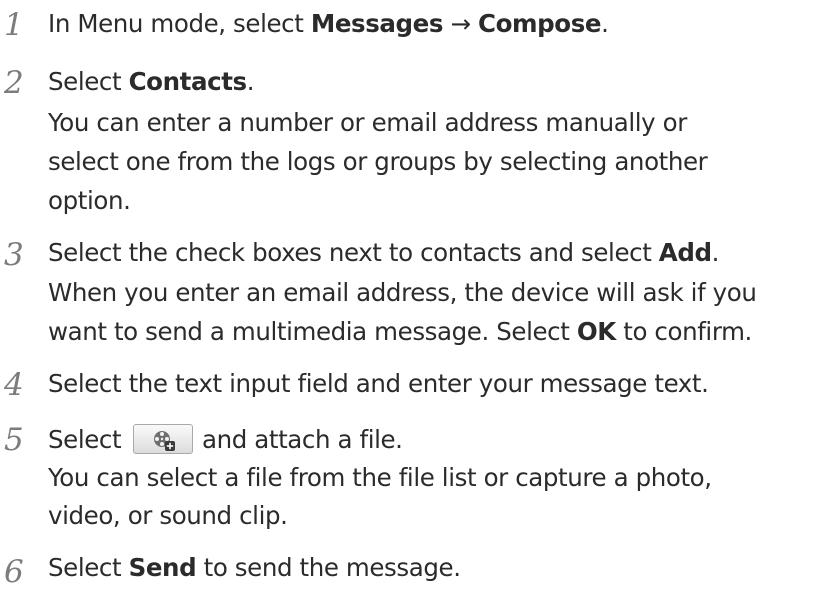  I want to click on step-number-6: 6, so click(14, 572).